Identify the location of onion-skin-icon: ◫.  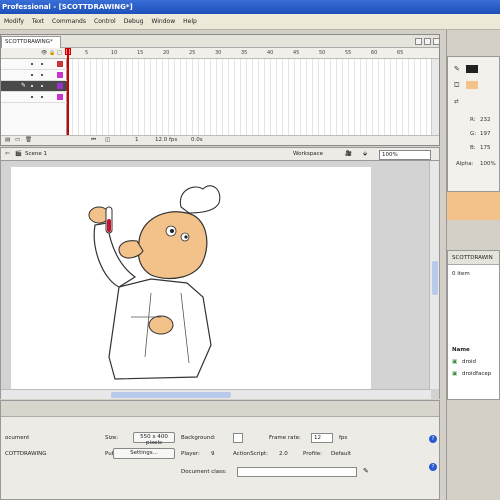
(107, 140).